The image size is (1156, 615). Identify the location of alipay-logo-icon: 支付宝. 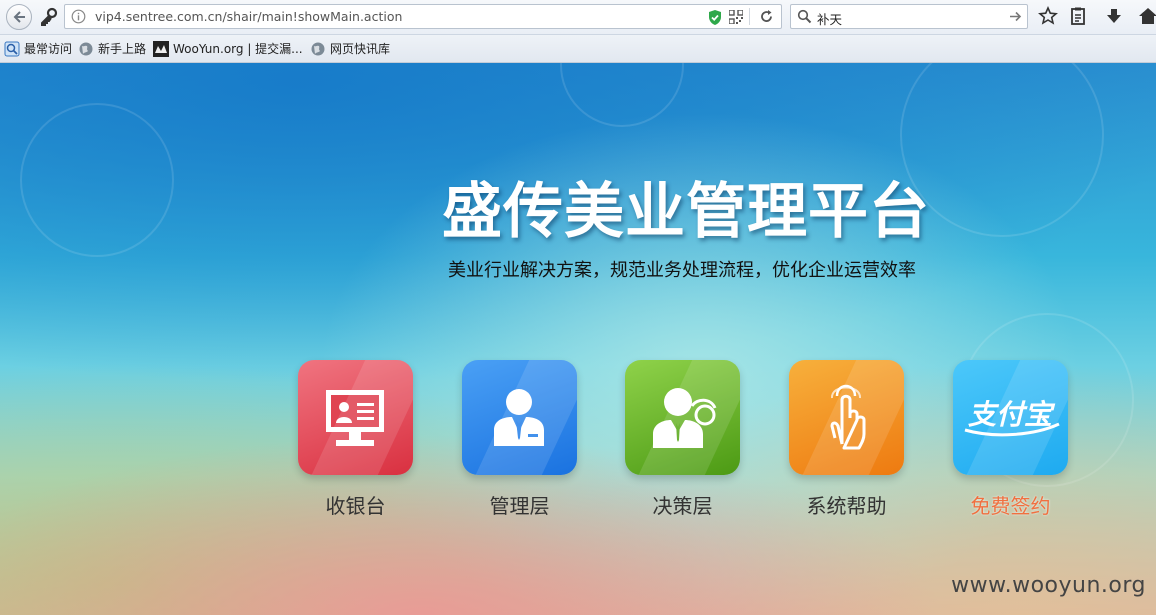
(1012, 417).